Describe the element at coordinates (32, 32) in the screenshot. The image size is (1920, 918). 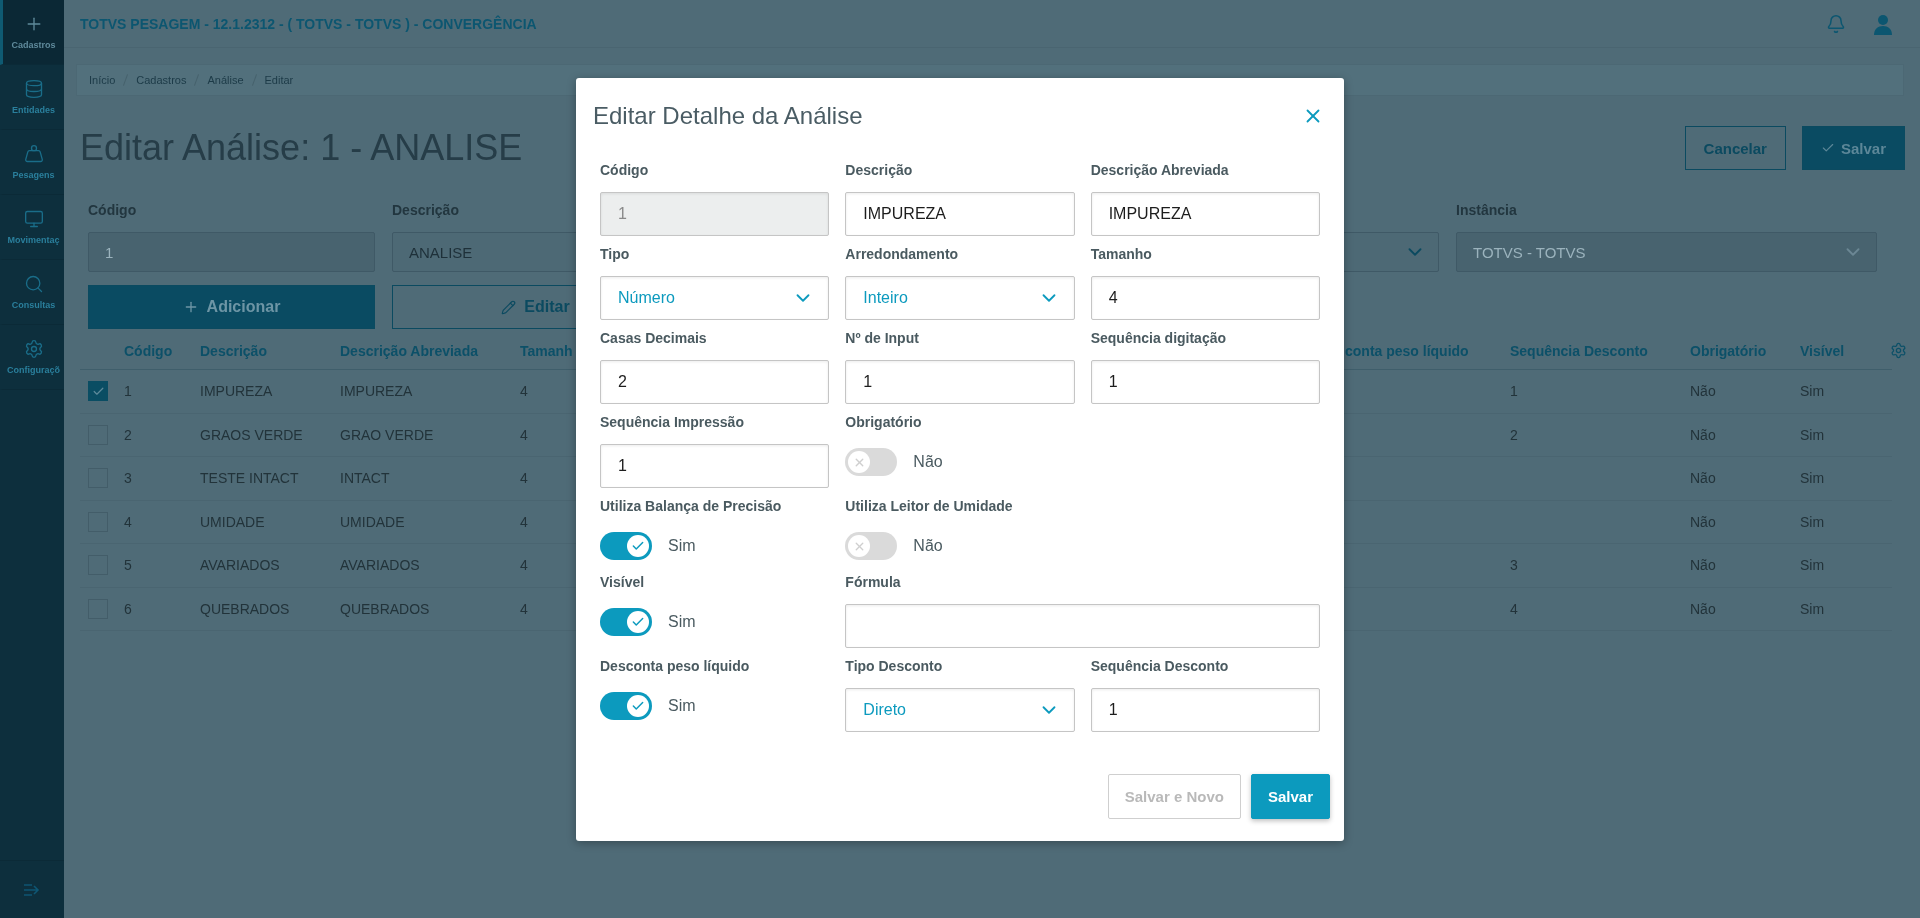
I see `sidebar-item: Cadastros` at that location.